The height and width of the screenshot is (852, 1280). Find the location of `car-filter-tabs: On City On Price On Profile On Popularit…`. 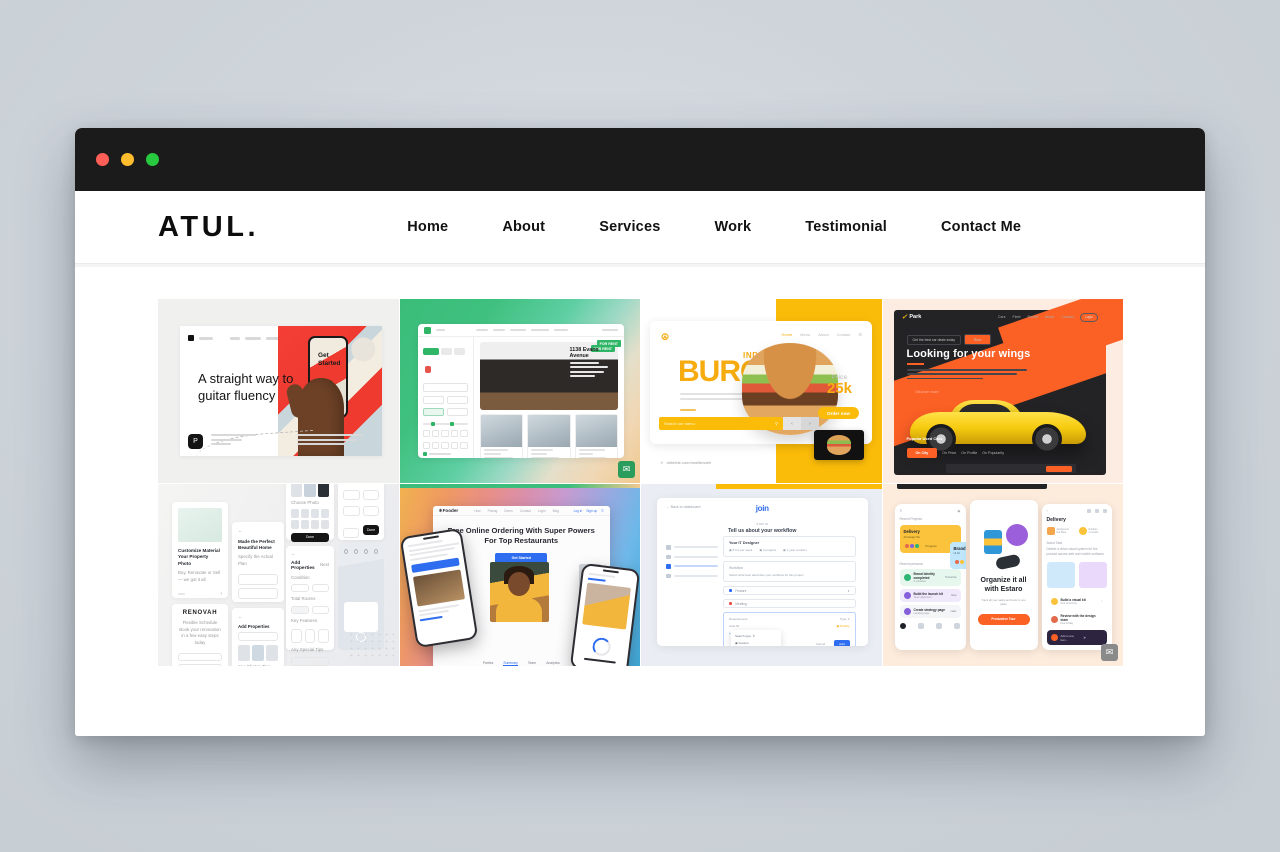

car-filter-tabs: On City On Price On Profile On Popularit… is located at coordinates (955, 453).